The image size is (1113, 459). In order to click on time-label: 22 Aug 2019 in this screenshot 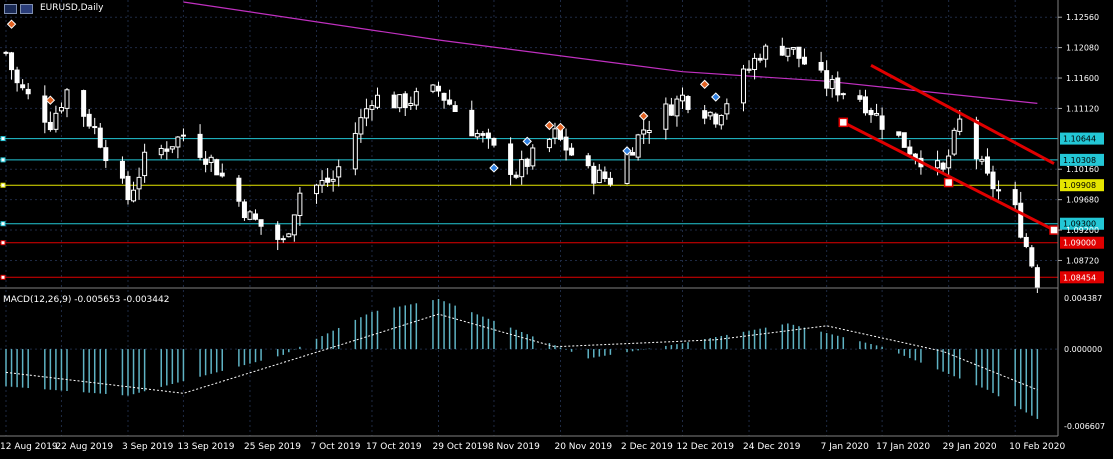, I will do `click(84, 447)`.